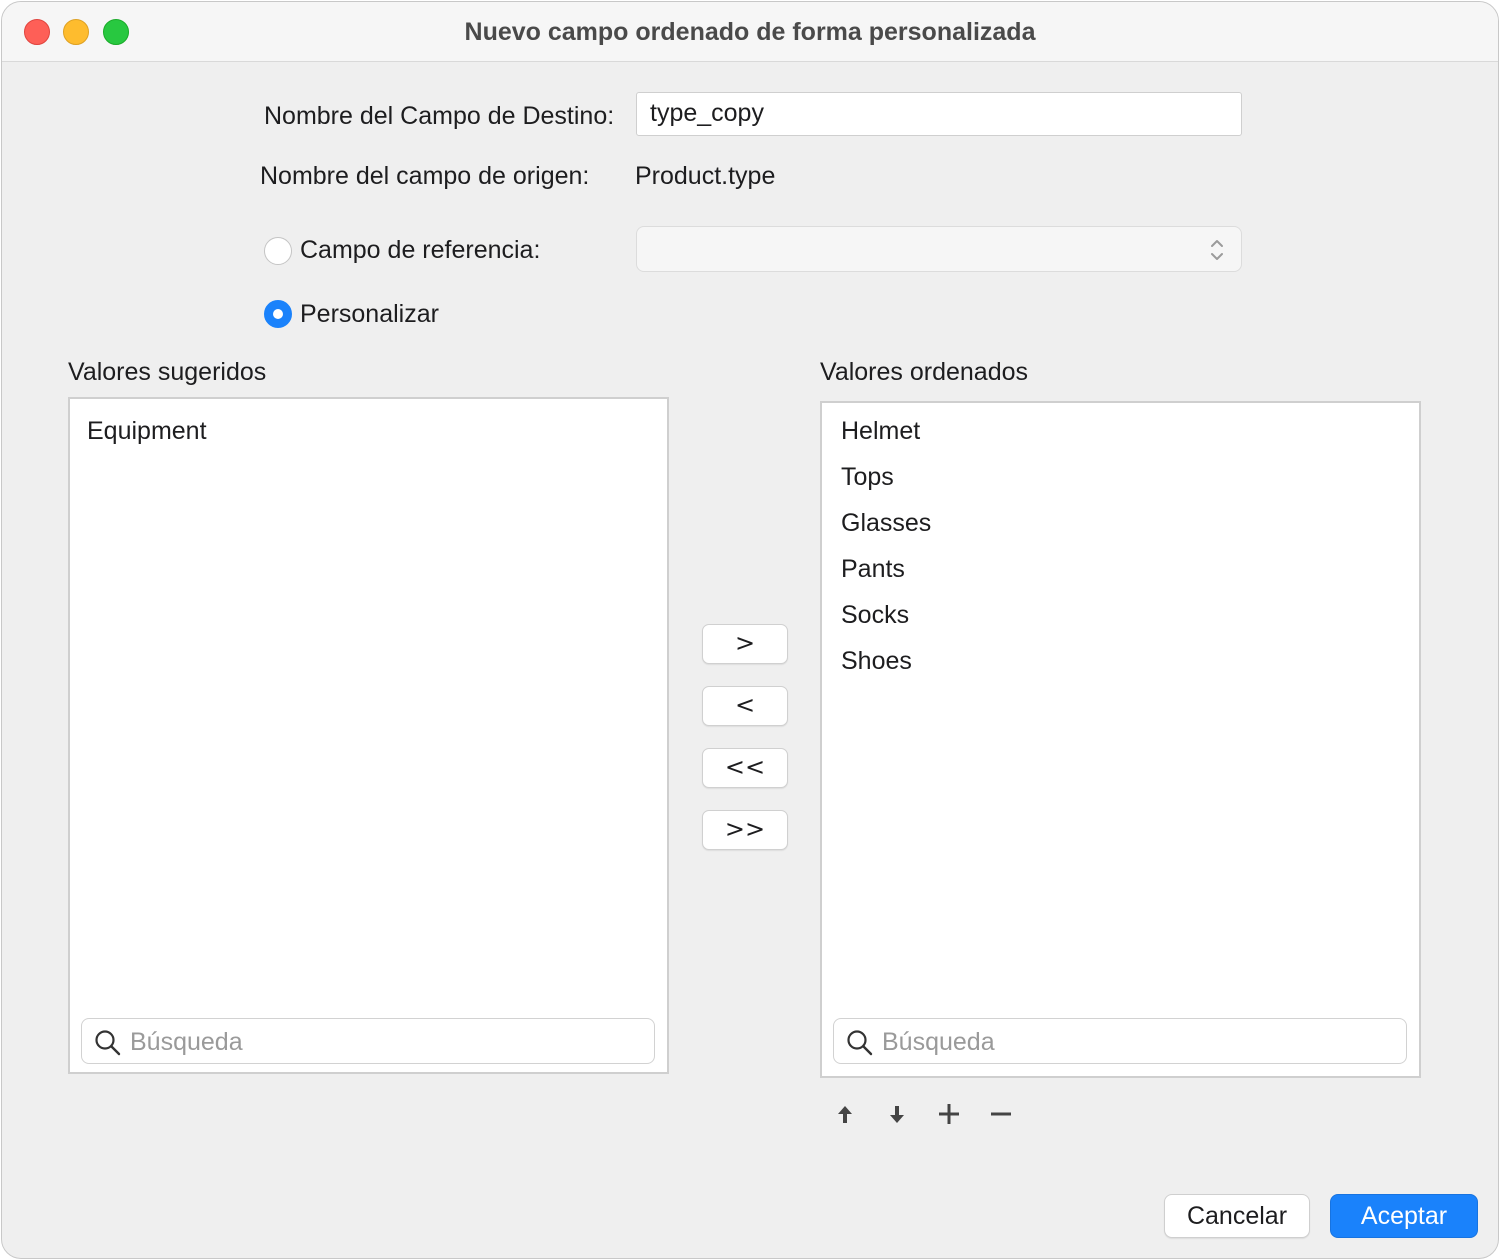 Image resolution: width=1500 pixels, height=1260 pixels. I want to click on list-item: Glasses, so click(886, 523).